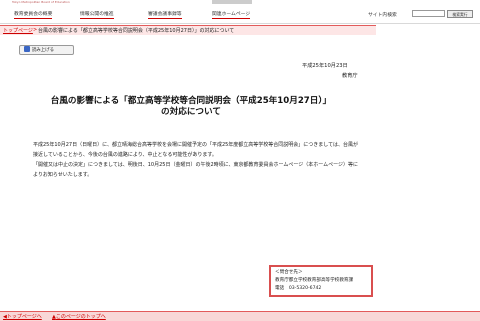 Image resolution: width=480 pixels, height=321 pixels. I want to click on nav-item-label: 情報公開の推進, so click(97, 15).